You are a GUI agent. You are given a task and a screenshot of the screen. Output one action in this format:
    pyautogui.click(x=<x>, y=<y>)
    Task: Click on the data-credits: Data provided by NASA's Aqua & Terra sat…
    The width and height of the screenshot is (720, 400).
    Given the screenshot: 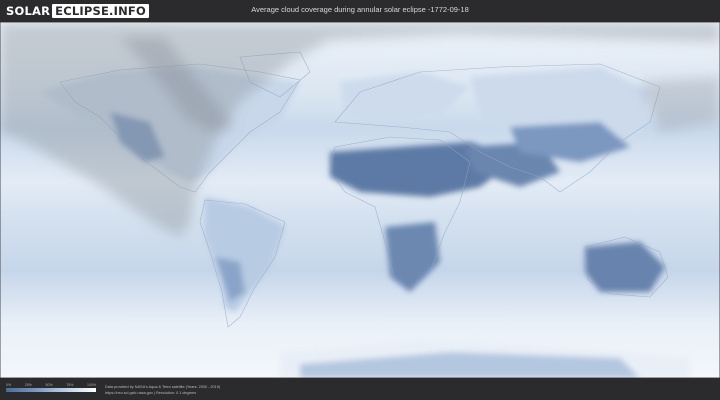 What is the action you would take?
    pyautogui.click(x=162, y=390)
    